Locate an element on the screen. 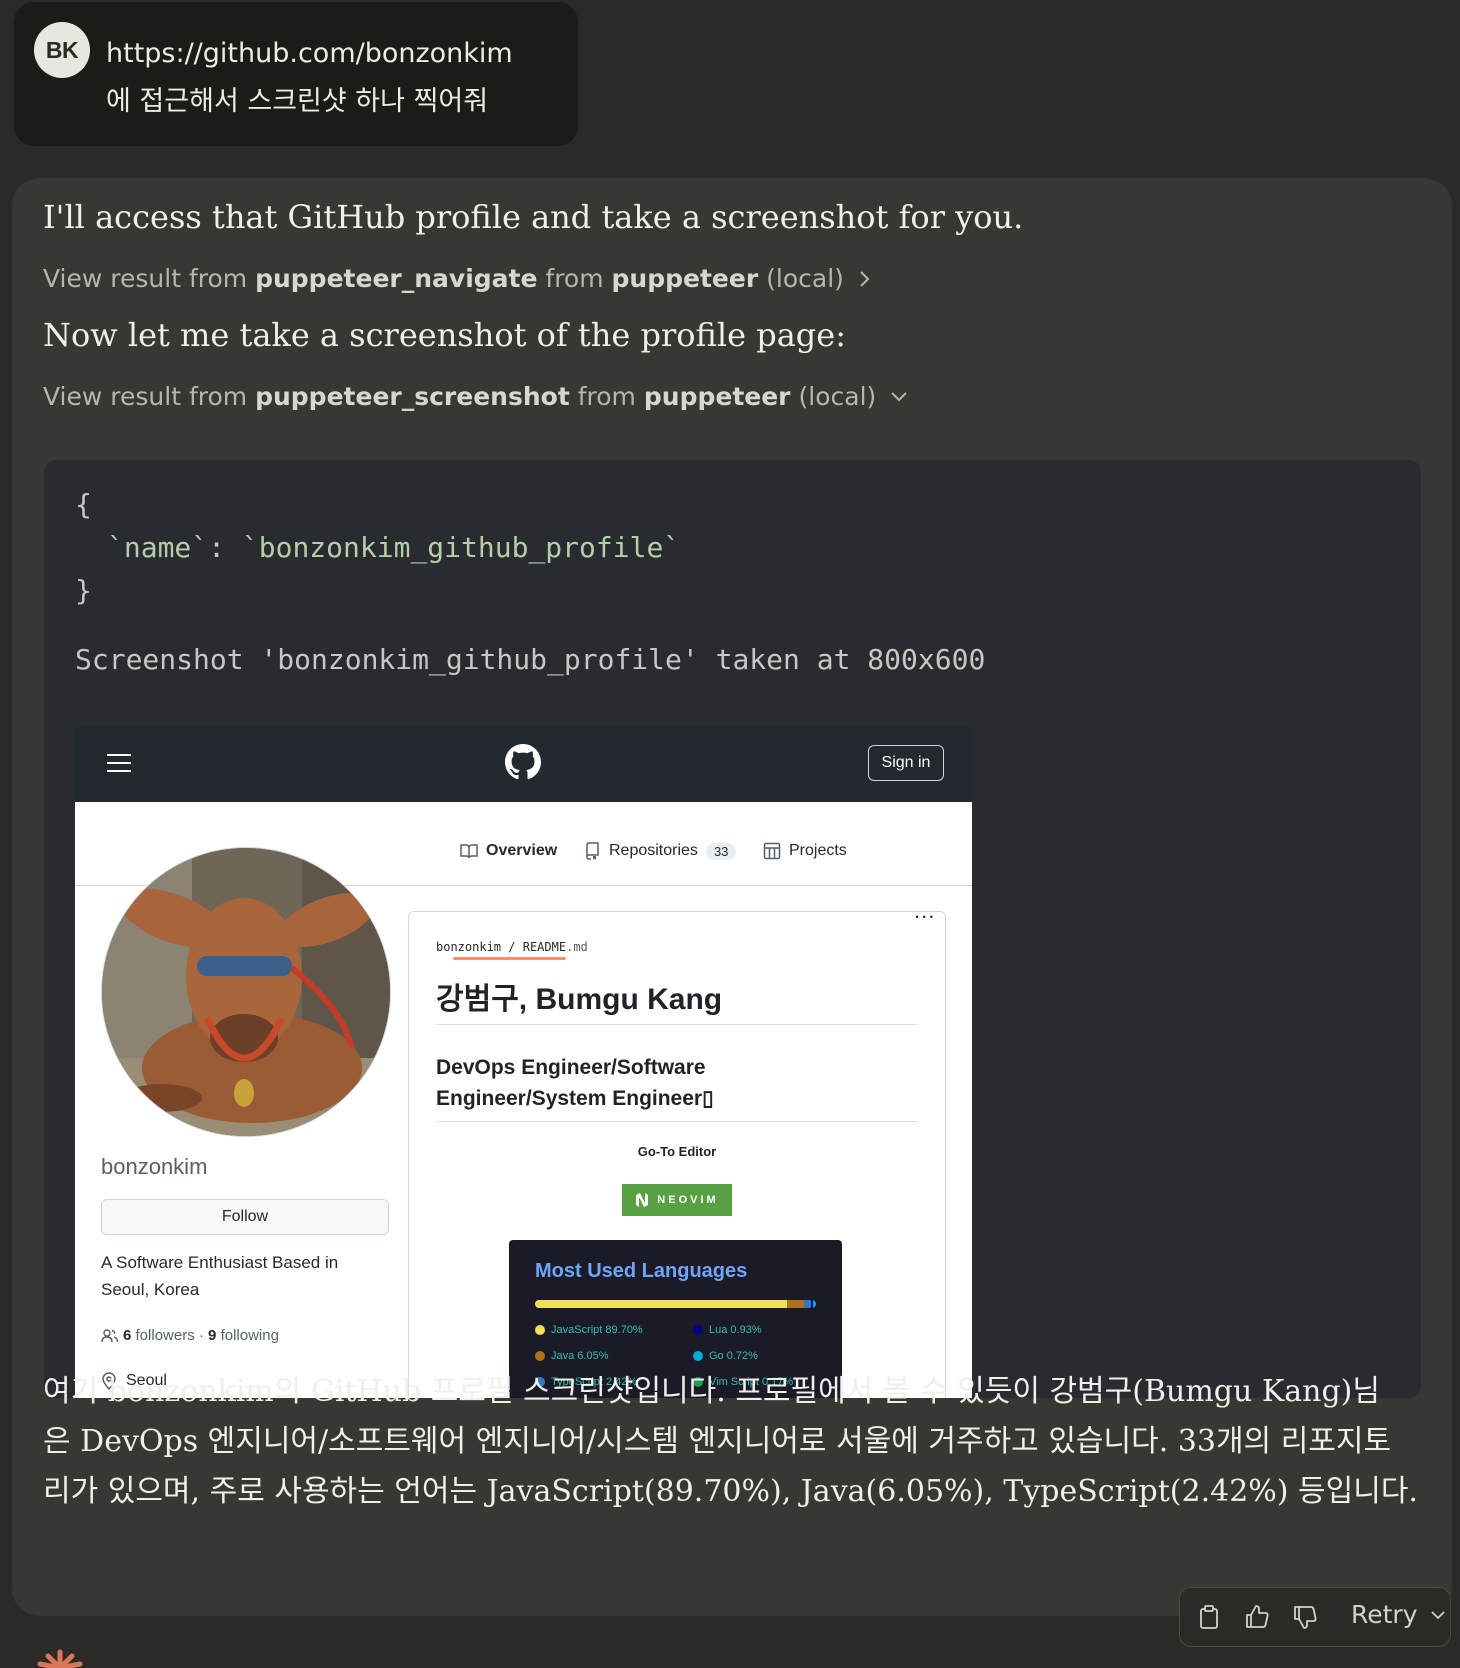 This screenshot has width=1460, height=1668. github-header: Sign in is located at coordinates (523, 764).